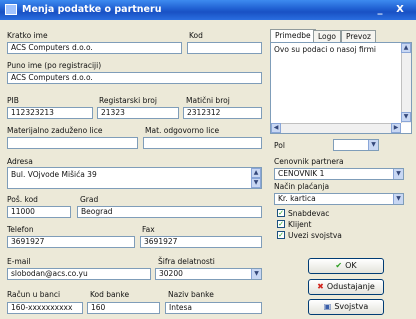  What do you see at coordinates (398, 174) in the screenshot?
I see `cenovnik-dropdown-icon: ▼` at bounding box center [398, 174].